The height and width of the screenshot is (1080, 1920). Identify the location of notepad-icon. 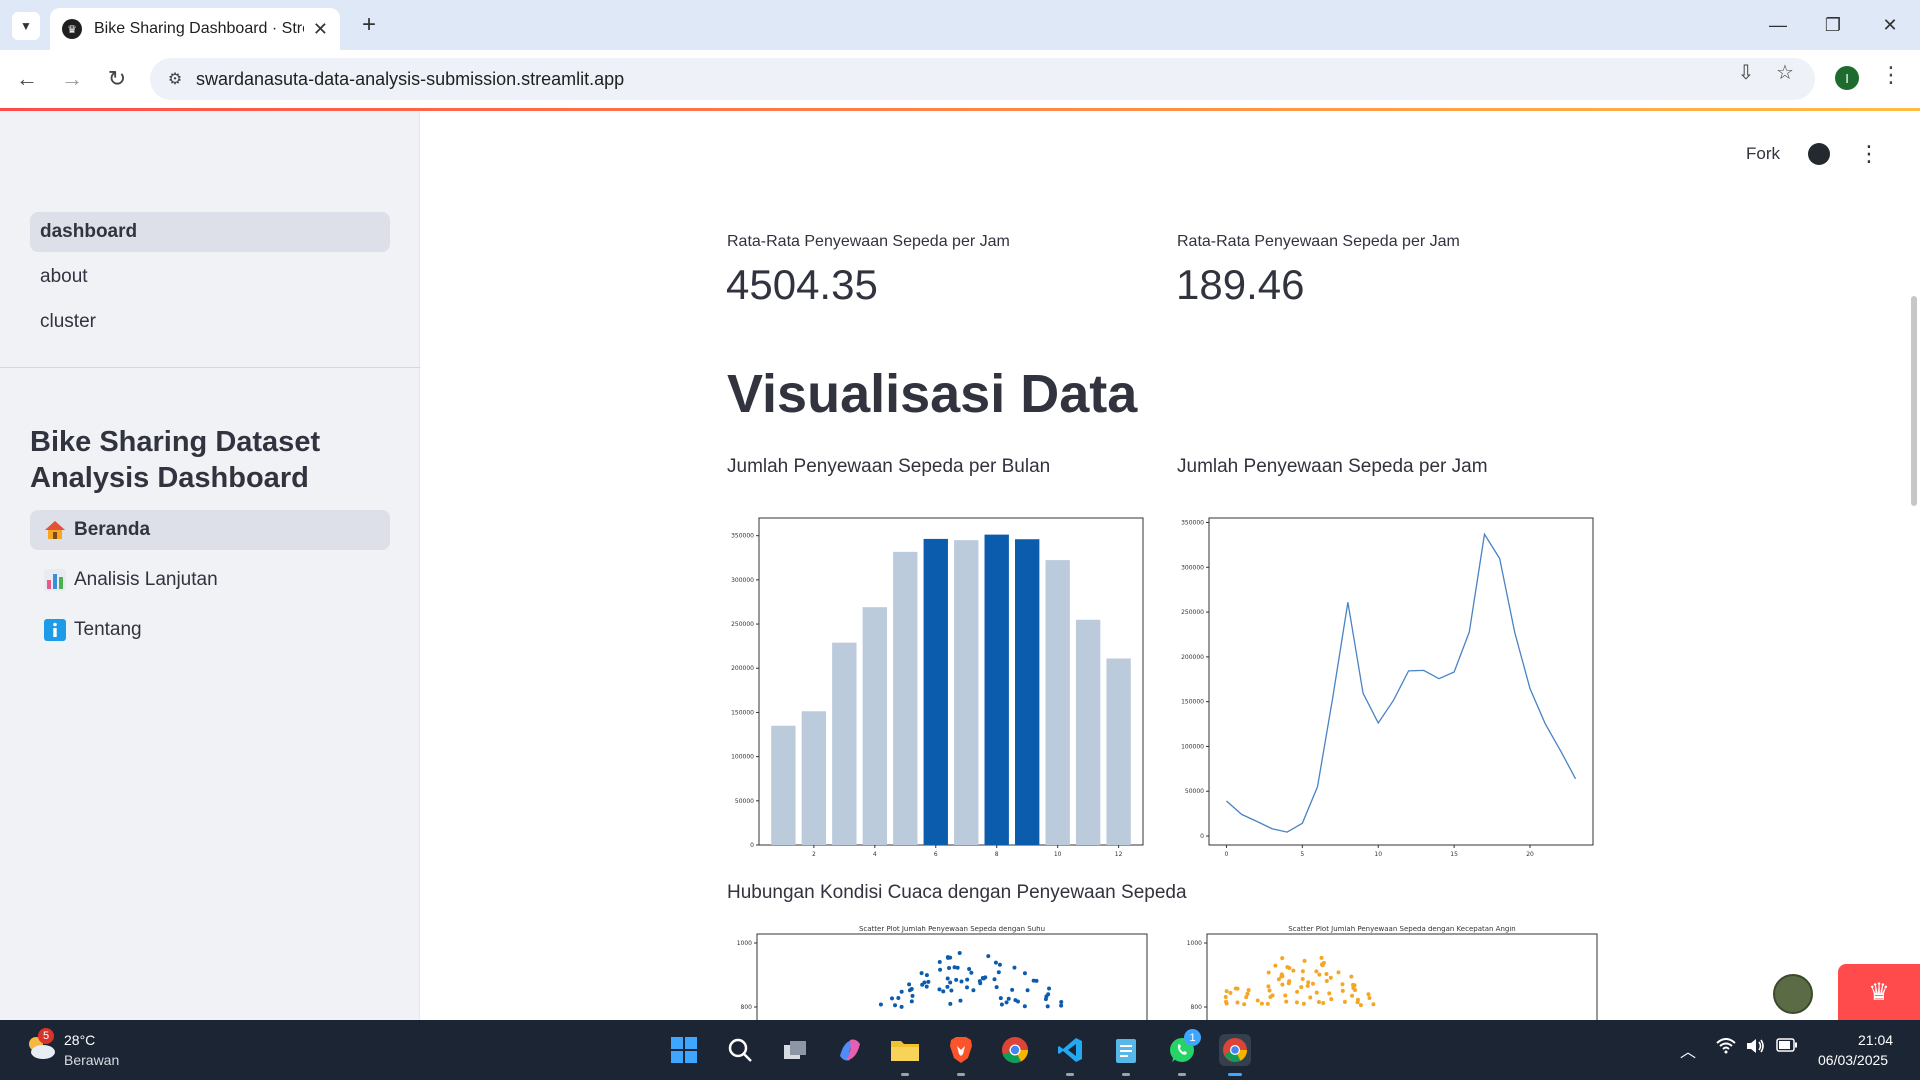
(1126, 1050).